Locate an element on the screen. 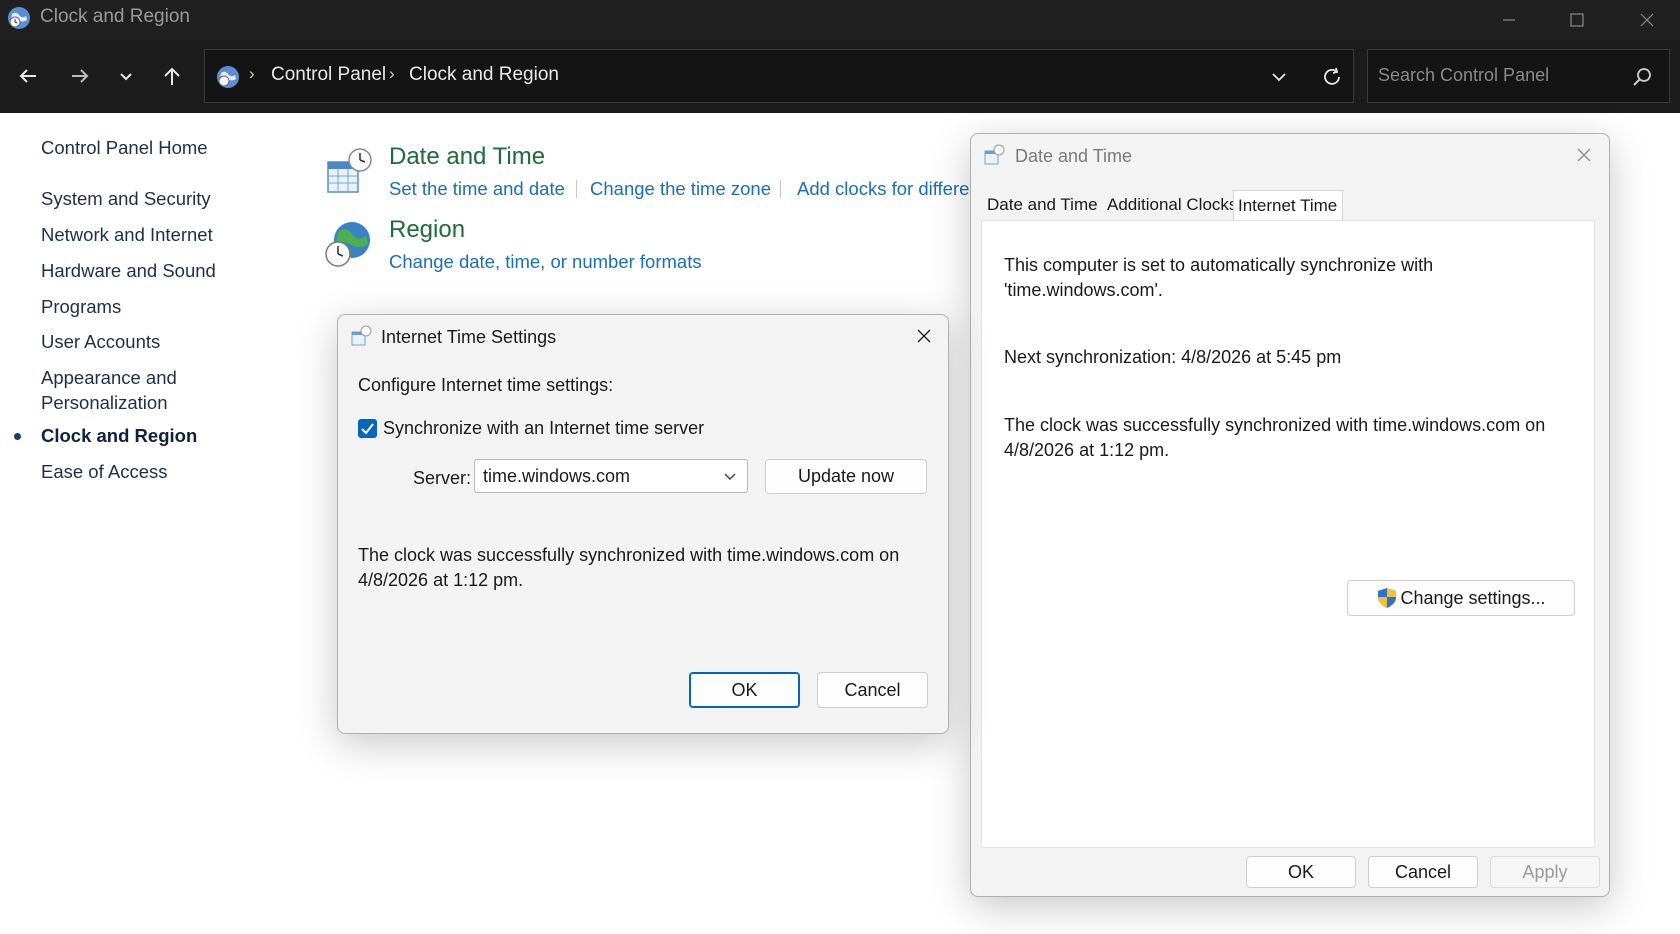  auto-sync-text-line2: 'time.windows.com'. is located at coordinates (1083, 290).